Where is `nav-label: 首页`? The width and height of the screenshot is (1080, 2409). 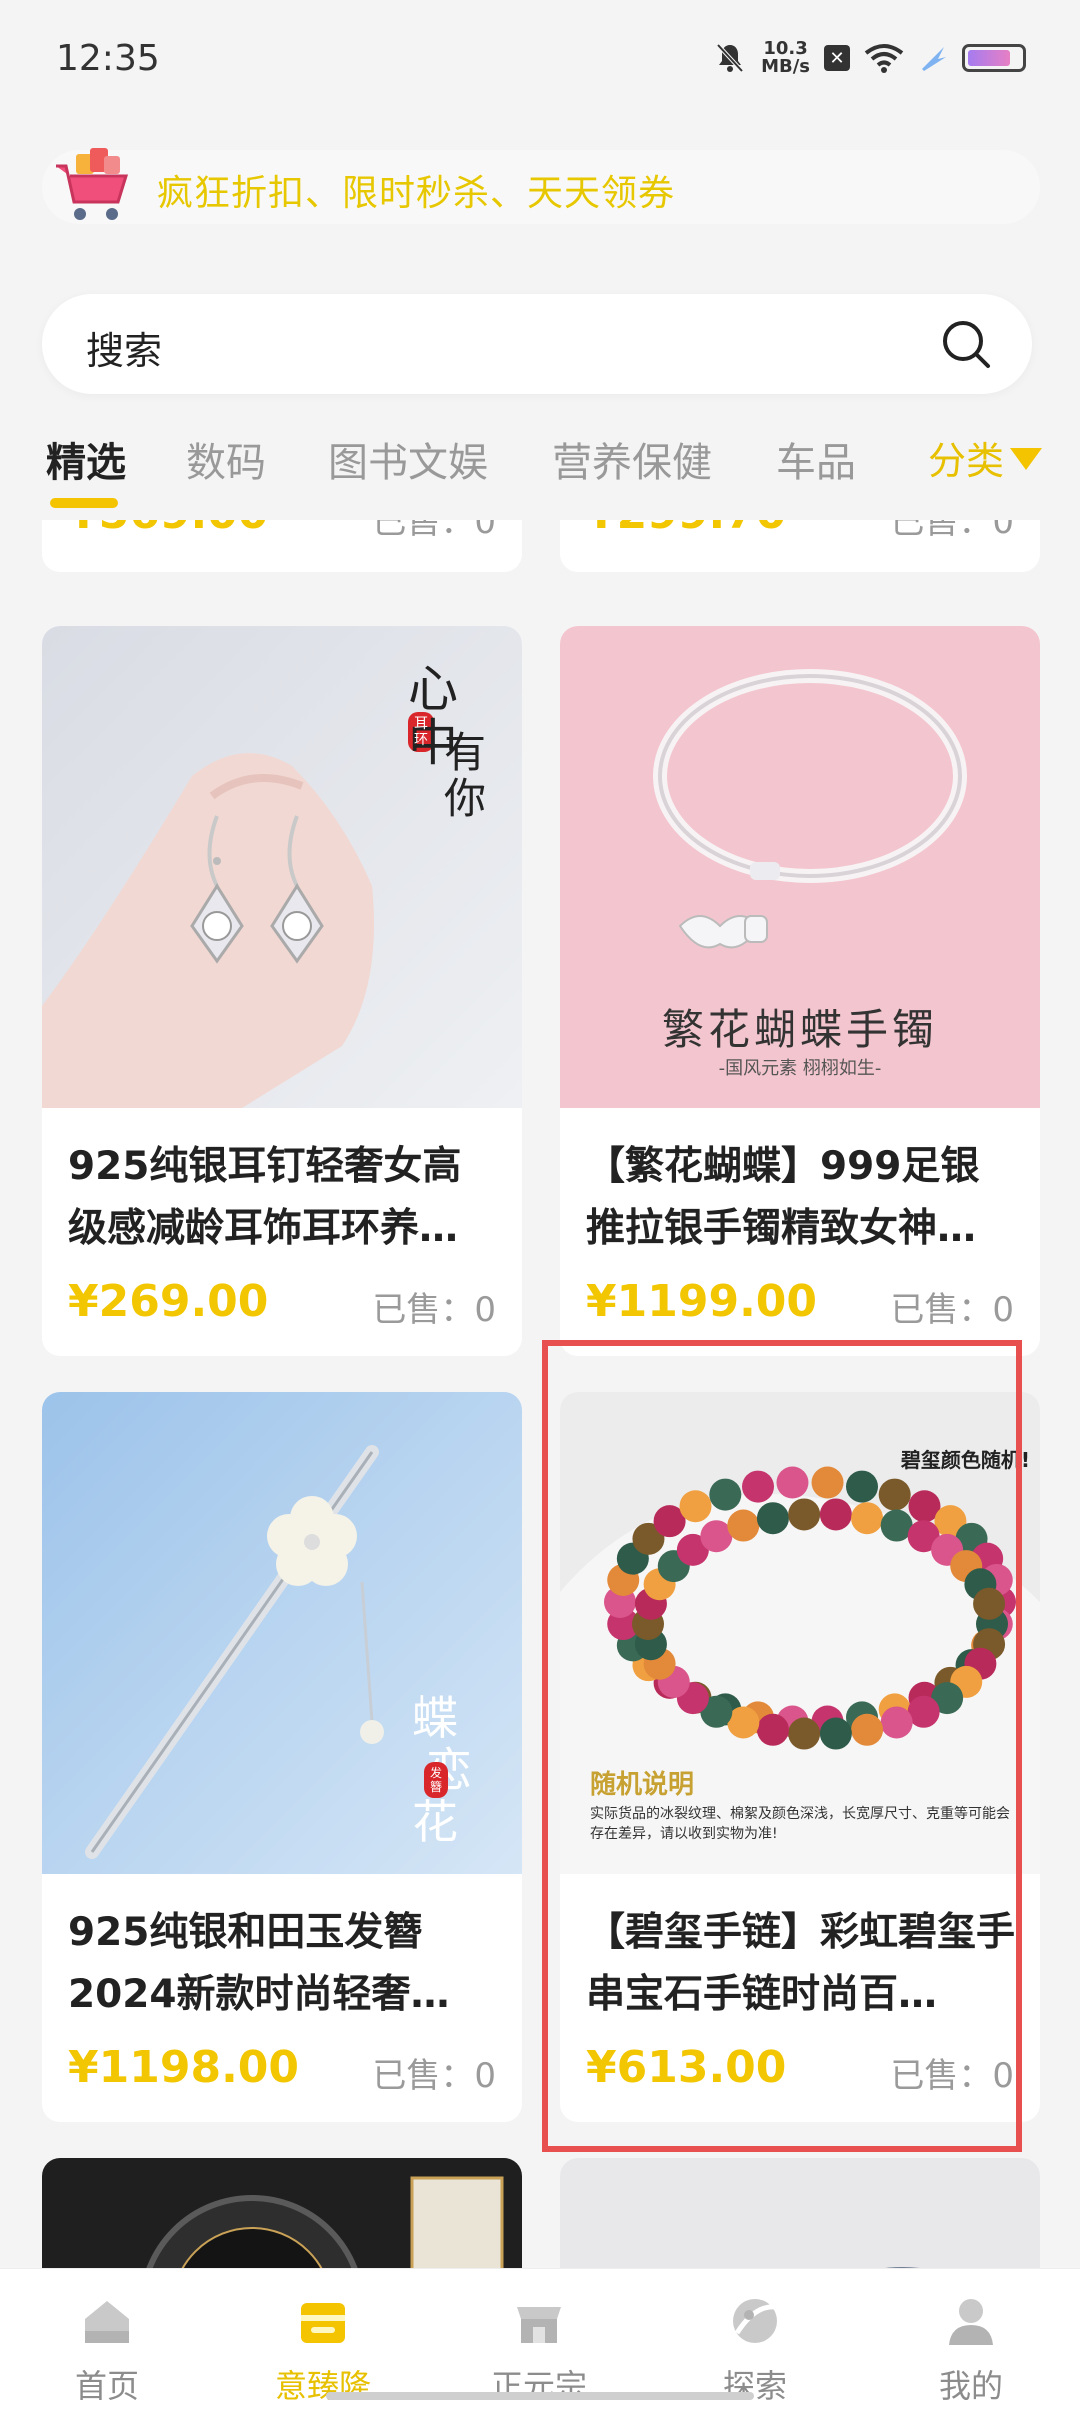 nav-label: 首页 is located at coordinates (106, 2386).